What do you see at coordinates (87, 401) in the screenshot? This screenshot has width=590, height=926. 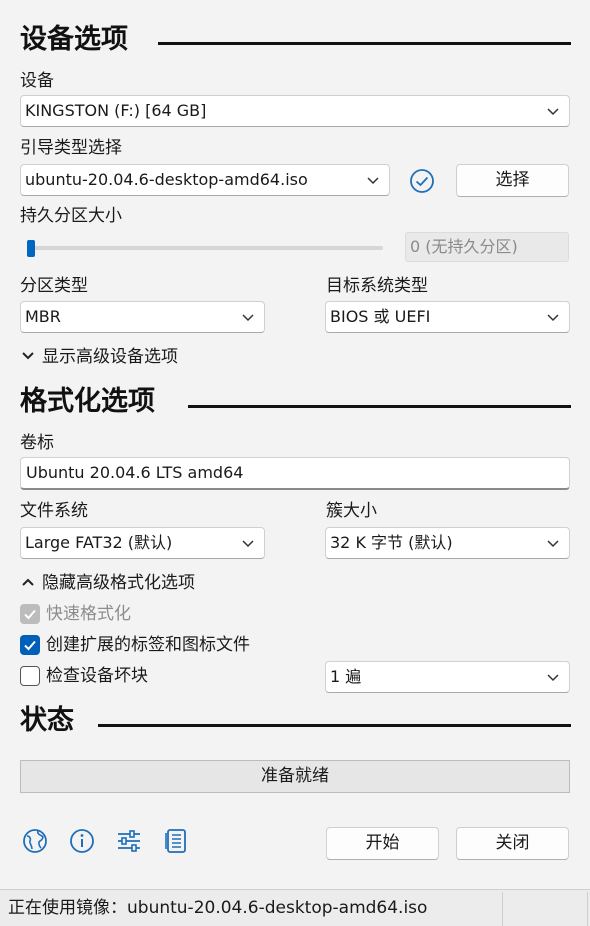 I see `format-section-title: 格式化选项` at bounding box center [87, 401].